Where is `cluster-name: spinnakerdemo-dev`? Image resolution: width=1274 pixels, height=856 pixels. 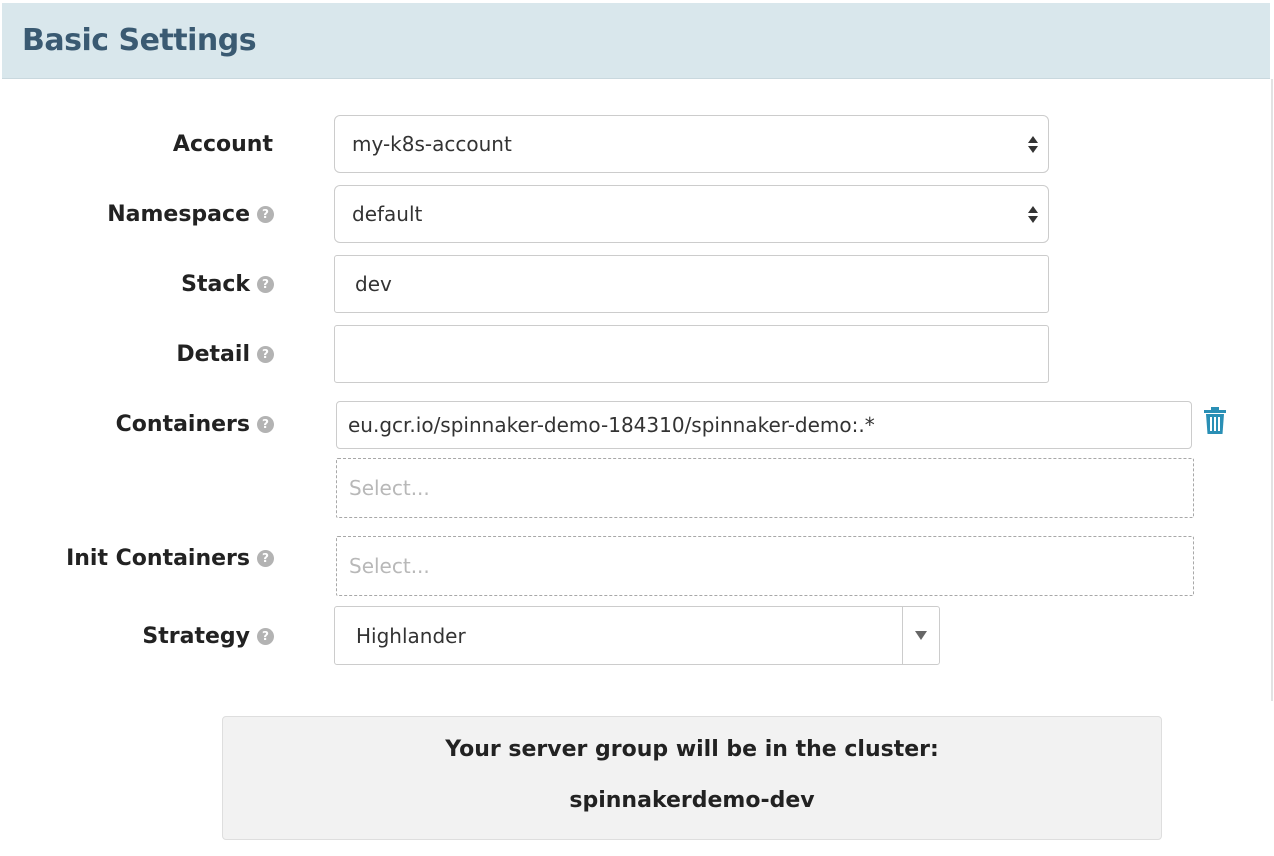
cluster-name: spinnakerdemo-dev is located at coordinates (692, 800).